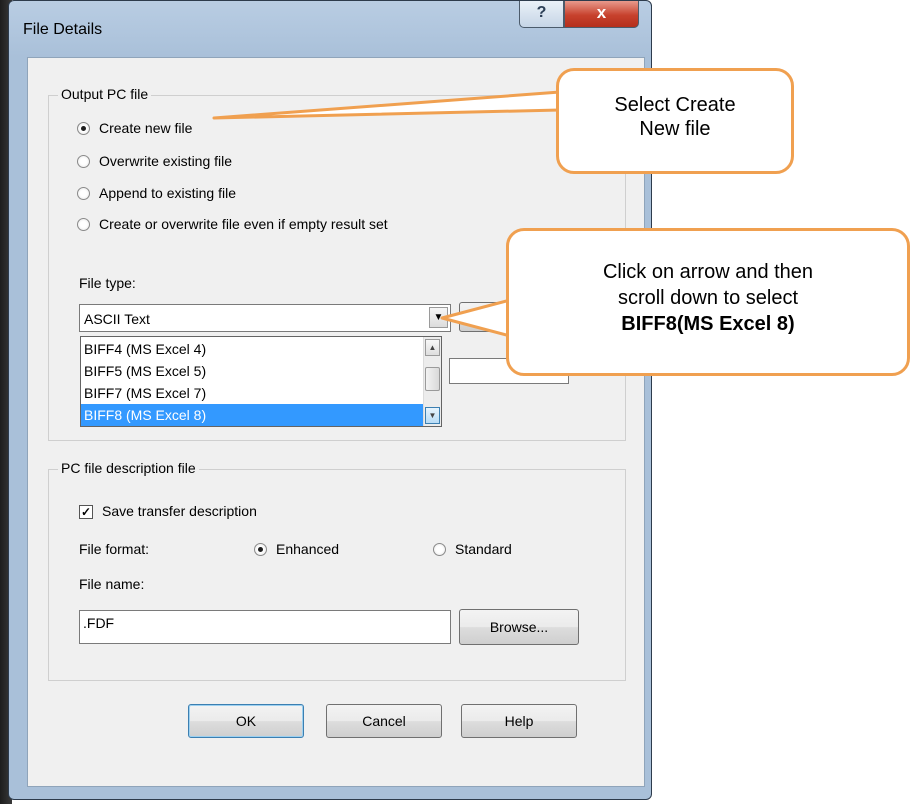 This screenshot has height=804, width=913. Describe the element at coordinates (675, 121) in the screenshot. I see `callout-select-create-new: Select Create New file` at that location.